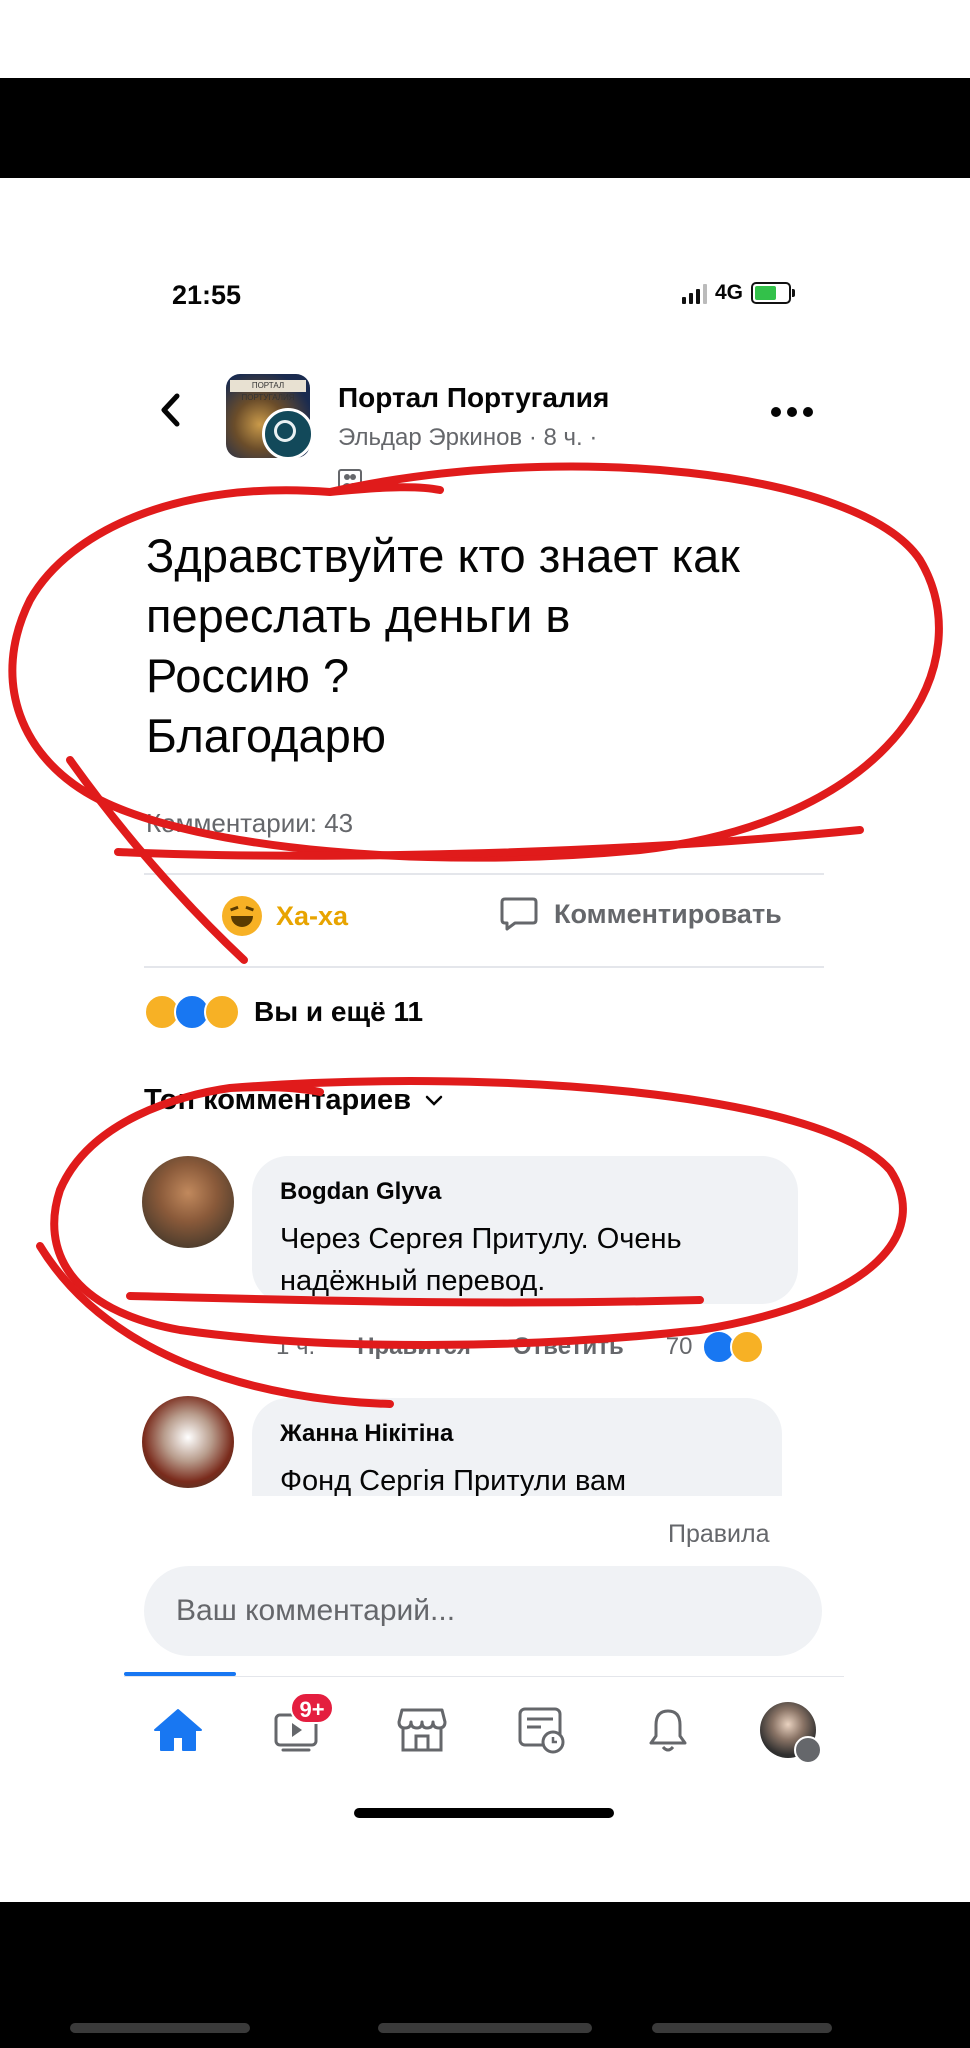 Image resolution: width=970 pixels, height=2048 pixels. I want to click on group-avatar-logo-text: ПОРТАЛ ПОРТУГАЛИЯ, so click(268, 391).